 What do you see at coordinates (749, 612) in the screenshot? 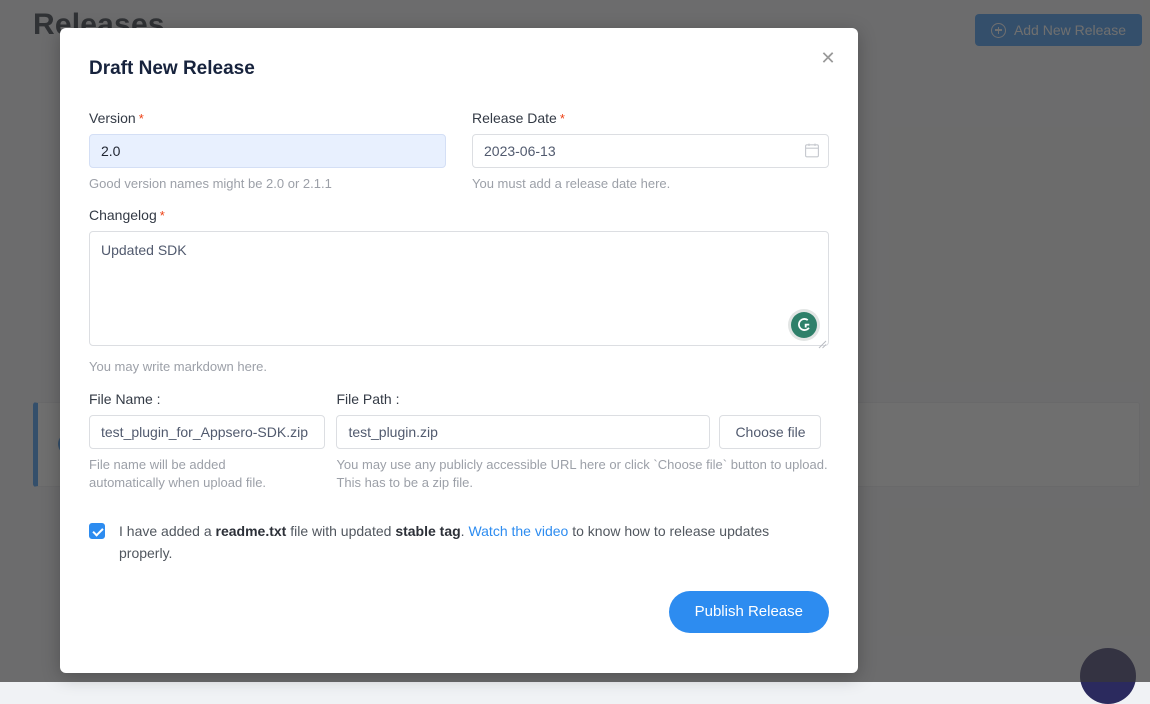
I see `publish-release-button: Publish Release` at bounding box center [749, 612].